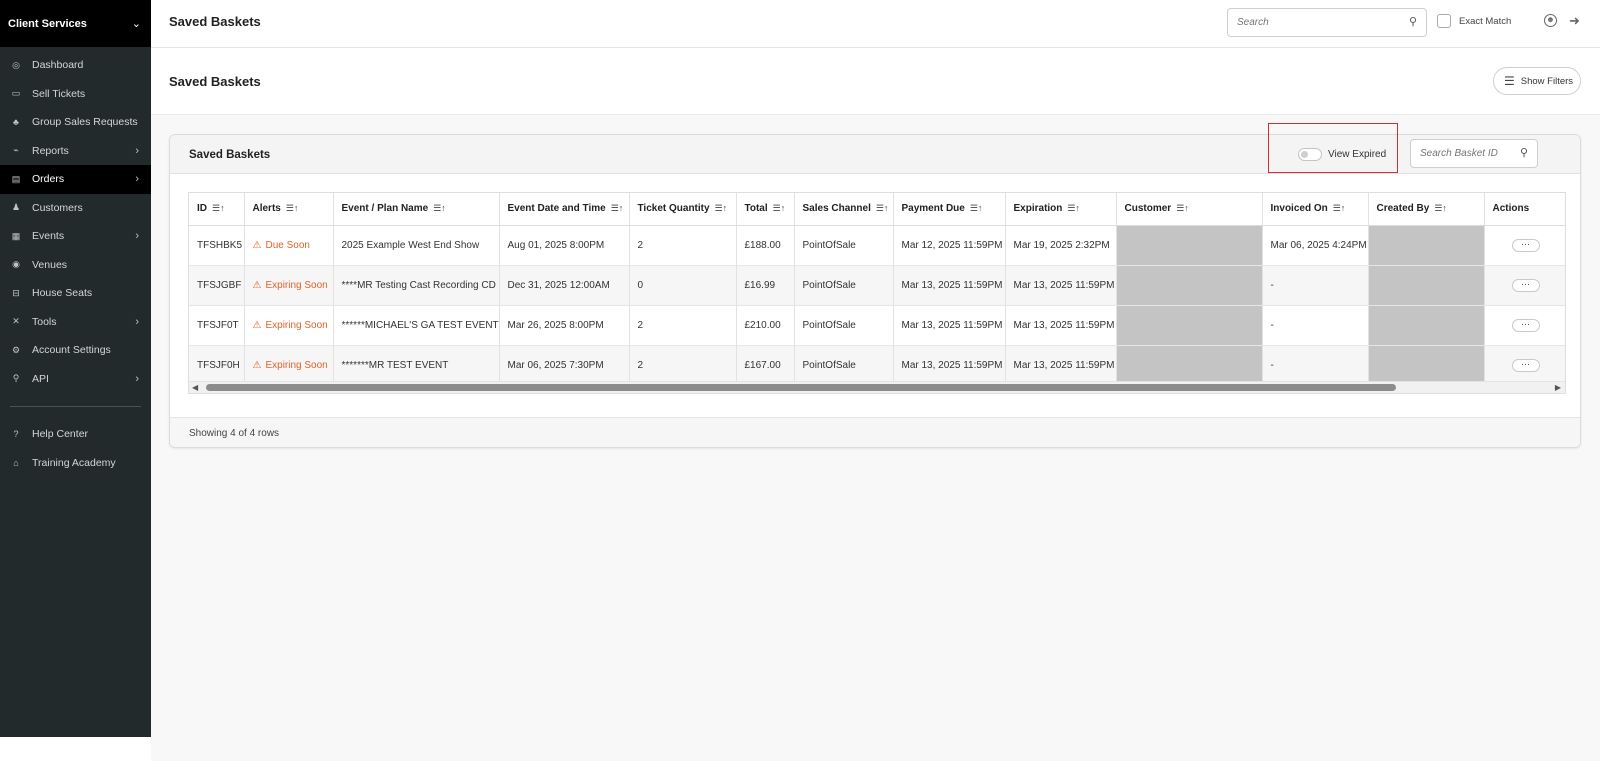 The width and height of the screenshot is (1600, 761). Describe the element at coordinates (195, 387) in the screenshot. I see `scroll-left-icon: ◀` at that location.